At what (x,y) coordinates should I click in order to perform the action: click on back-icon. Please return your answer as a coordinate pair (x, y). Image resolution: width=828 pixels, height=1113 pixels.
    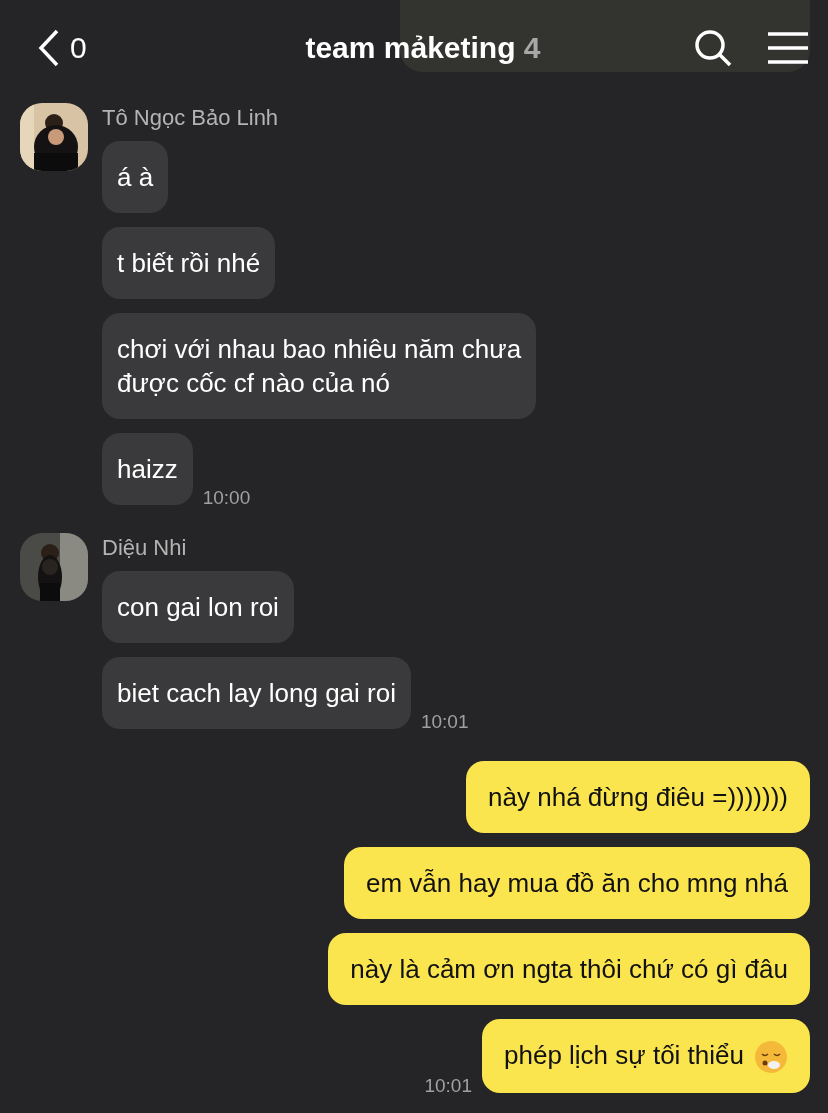
    Looking at the image, I should click on (49, 47).